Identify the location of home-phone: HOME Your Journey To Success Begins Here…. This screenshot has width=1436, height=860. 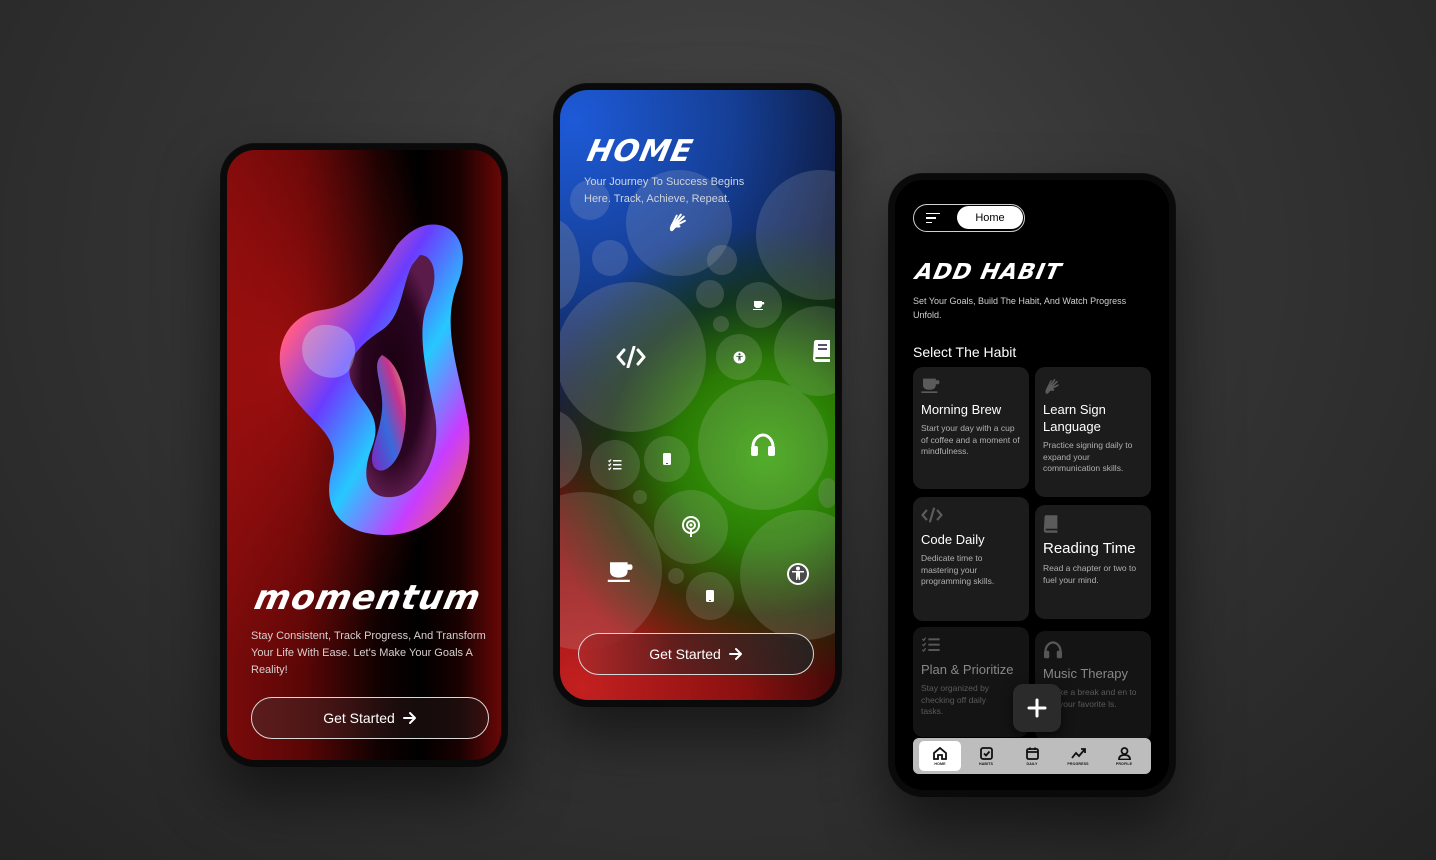
(697, 395).